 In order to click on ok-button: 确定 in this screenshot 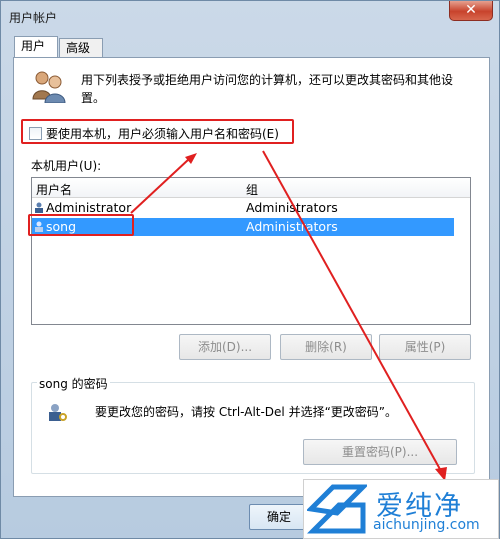, I will do `click(279, 517)`.